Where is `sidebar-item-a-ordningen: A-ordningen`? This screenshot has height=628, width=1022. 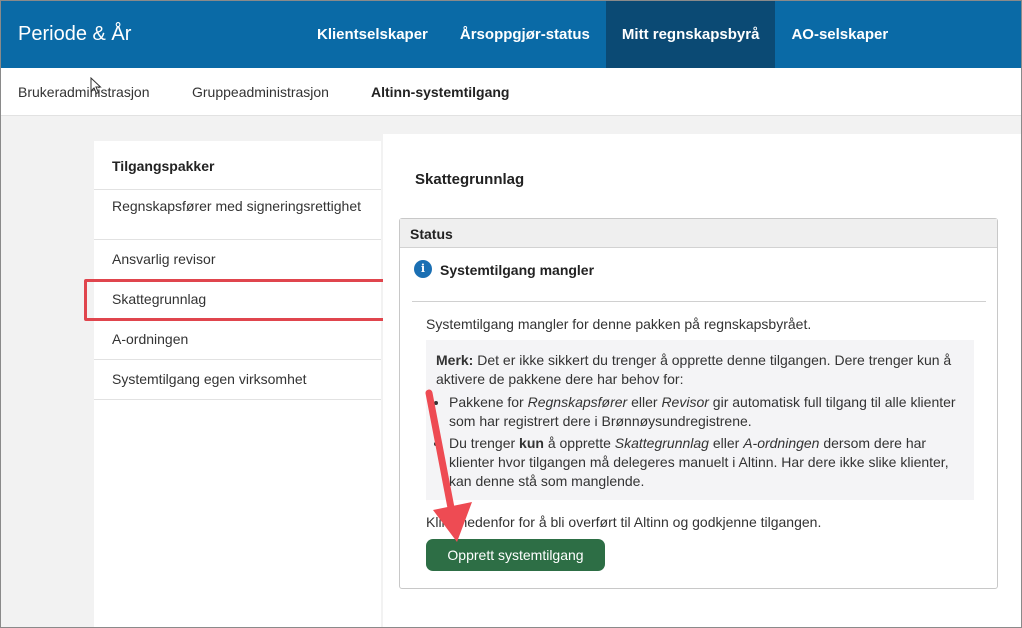
sidebar-item-a-ordningen: A-ordningen is located at coordinates (237, 339).